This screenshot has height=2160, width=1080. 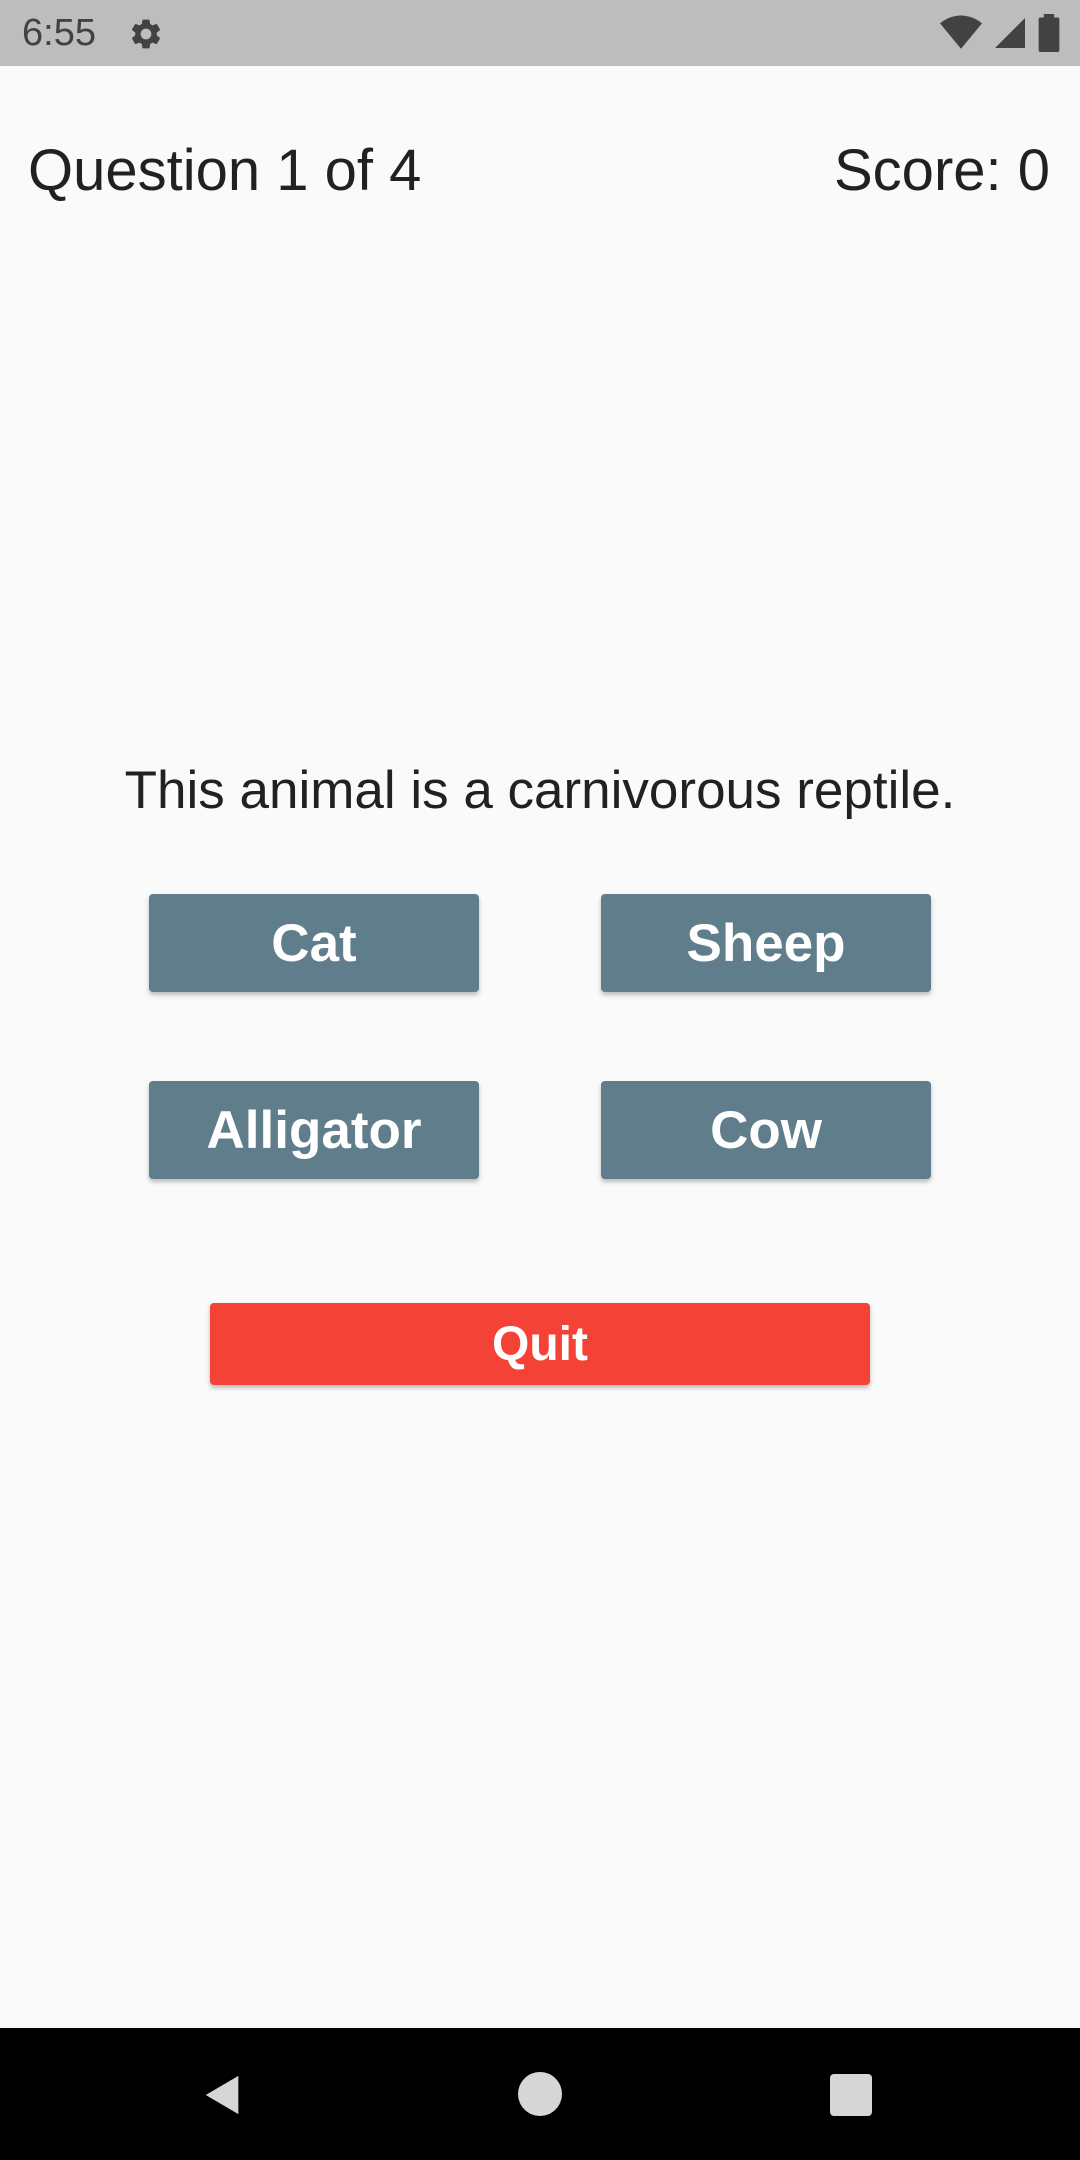 I want to click on battery-icon, so click(x=1049, y=35).